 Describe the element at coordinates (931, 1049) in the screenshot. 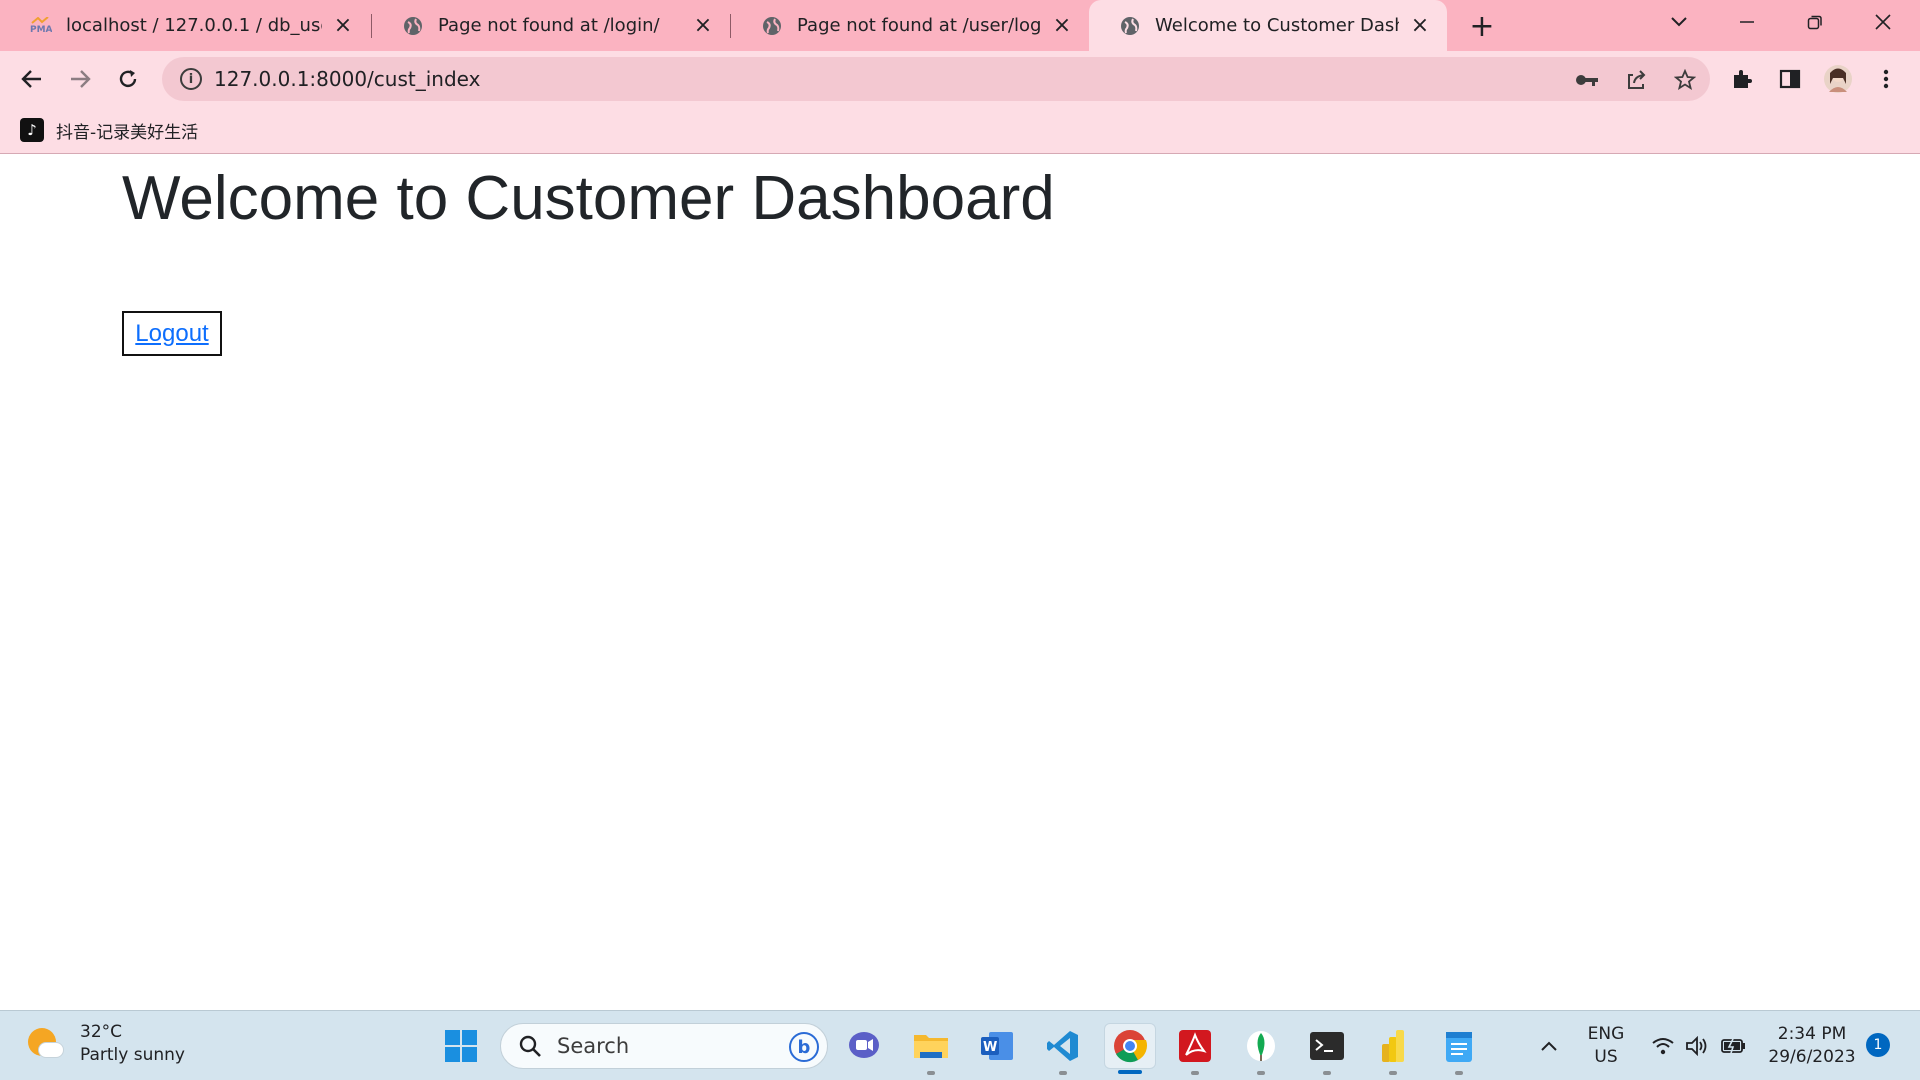

I see `file-explorer-icon` at that location.